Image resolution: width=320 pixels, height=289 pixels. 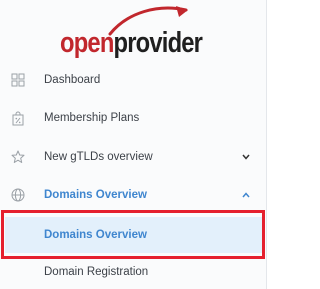 What do you see at coordinates (158, 43) in the screenshot?
I see `logo-text-provider: provider` at bounding box center [158, 43].